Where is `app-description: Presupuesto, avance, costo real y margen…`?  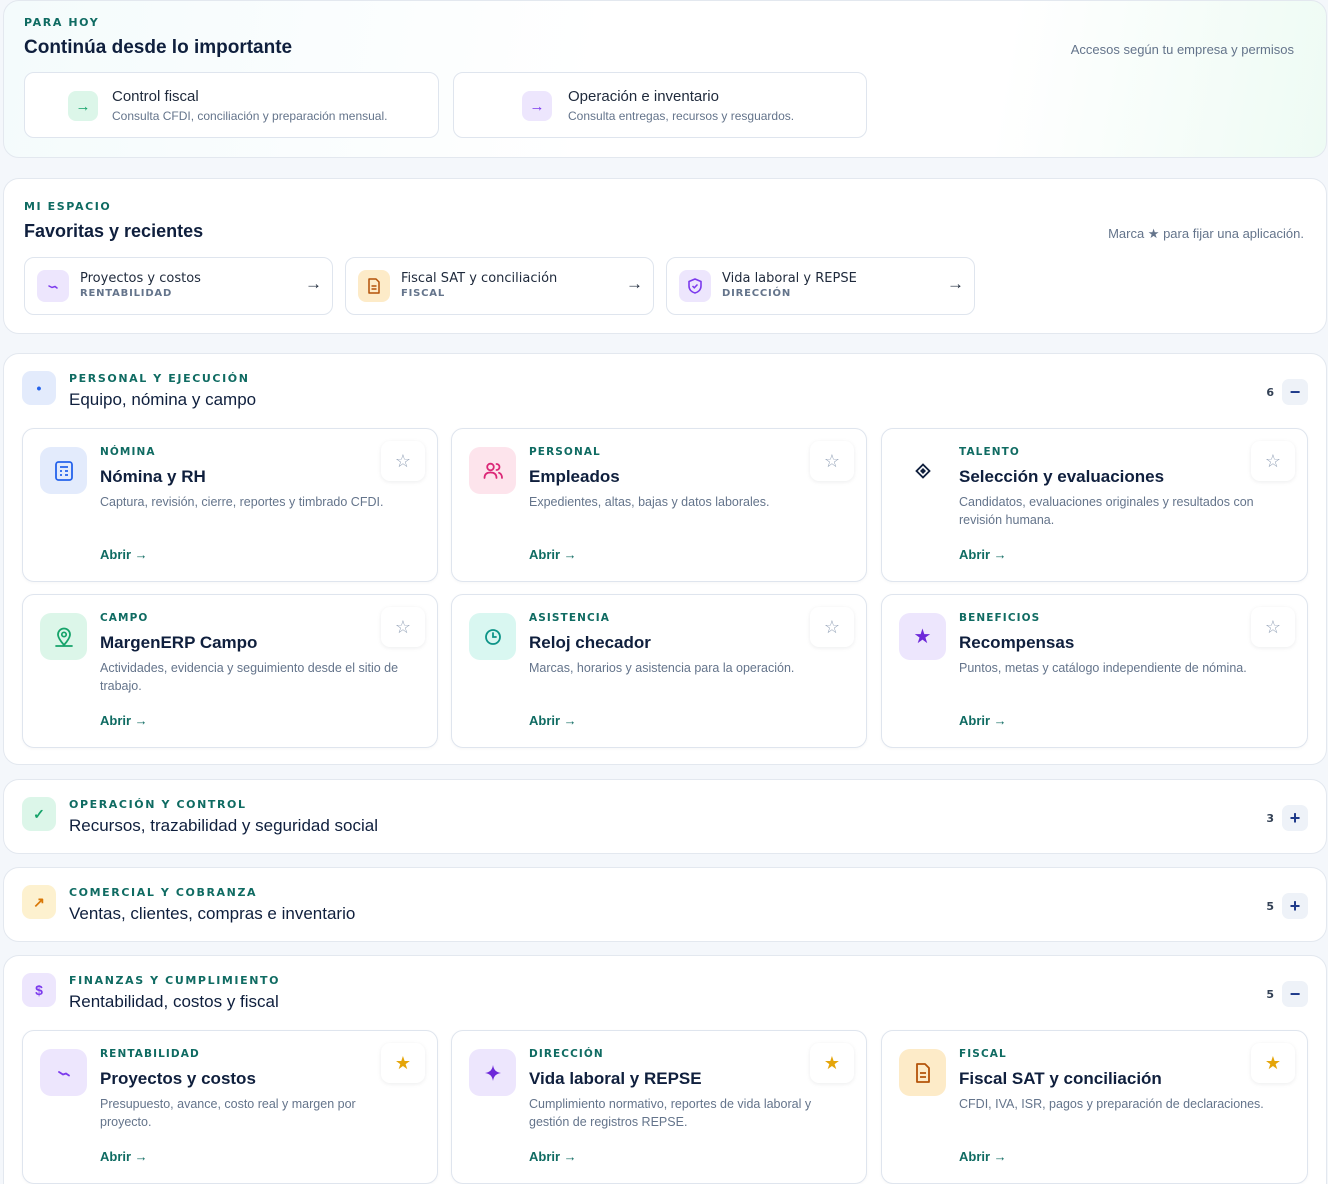
app-description: Presupuesto, avance, costo real y margen… is located at coordinates (228, 1113).